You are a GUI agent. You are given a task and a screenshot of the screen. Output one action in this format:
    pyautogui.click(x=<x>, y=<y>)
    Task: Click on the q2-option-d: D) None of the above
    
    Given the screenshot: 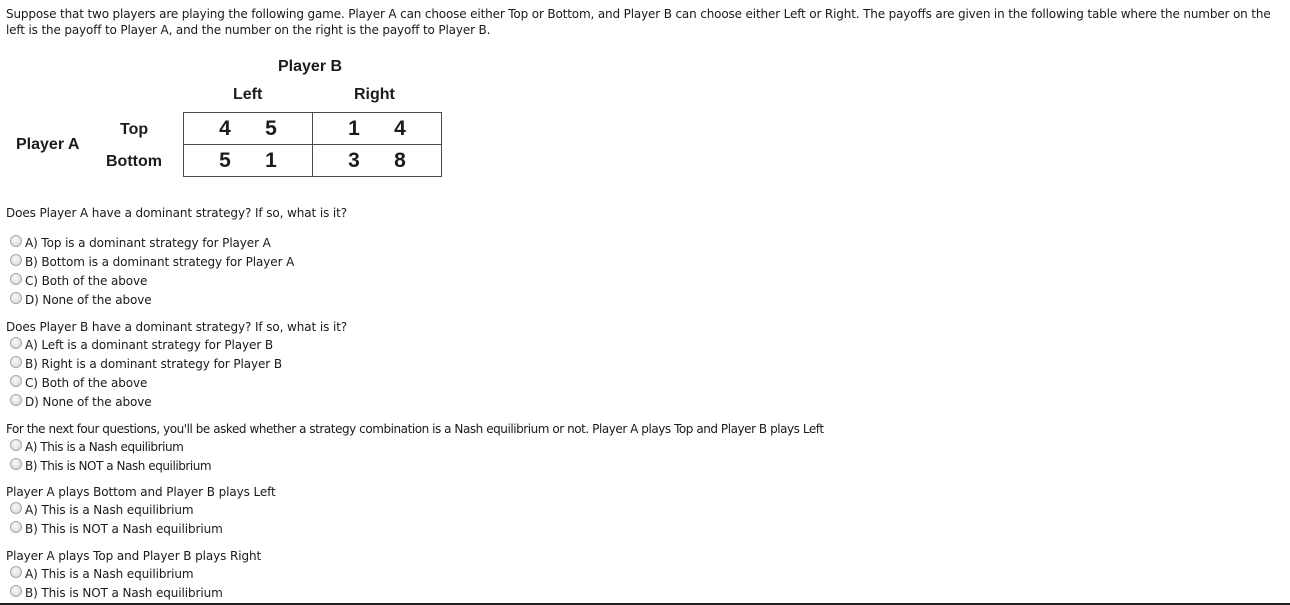 What is the action you would take?
    pyautogui.click(x=81, y=401)
    